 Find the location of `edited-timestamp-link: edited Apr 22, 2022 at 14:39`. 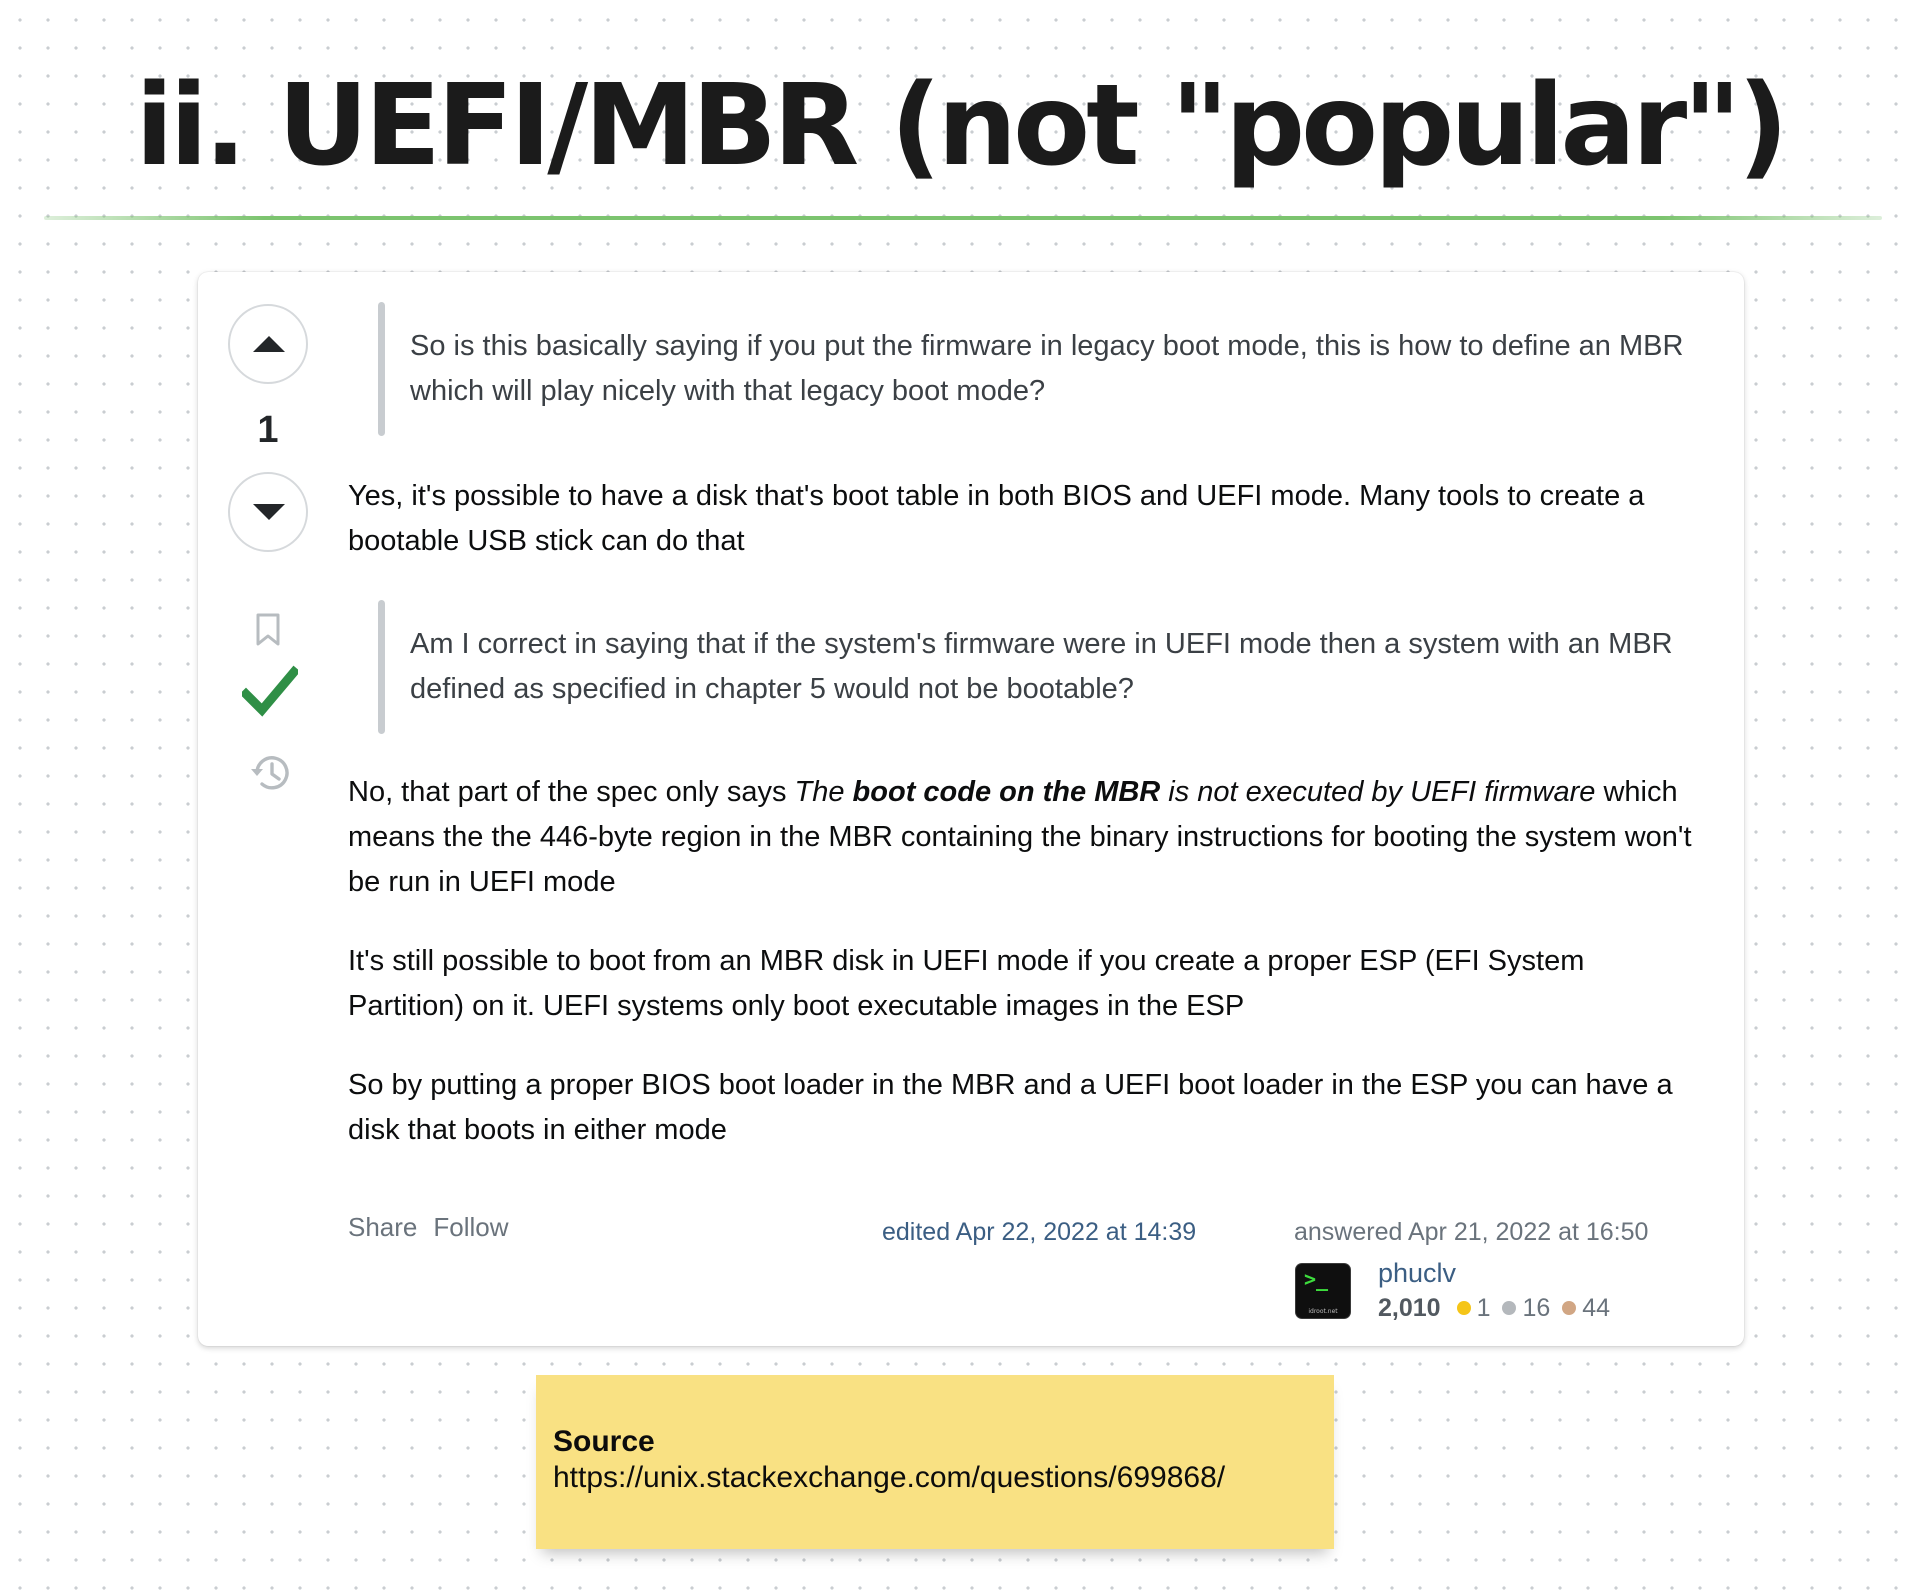

edited-timestamp-link: edited Apr 22, 2022 at 14:39 is located at coordinates (1039, 1232).